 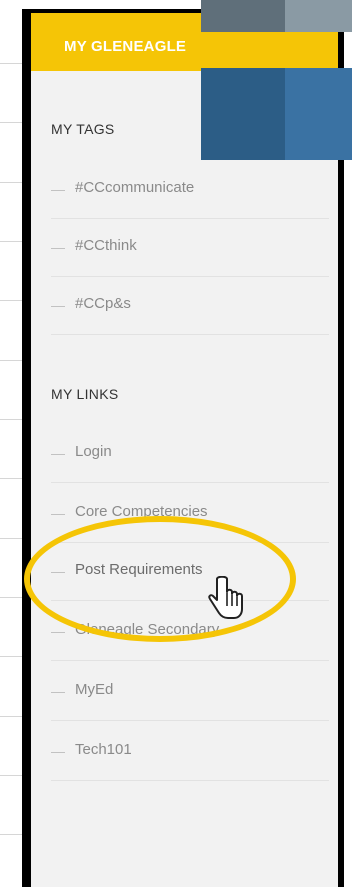 What do you see at coordinates (103, 303) in the screenshot?
I see `tag-label: #CCp&s` at bounding box center [103, 303].